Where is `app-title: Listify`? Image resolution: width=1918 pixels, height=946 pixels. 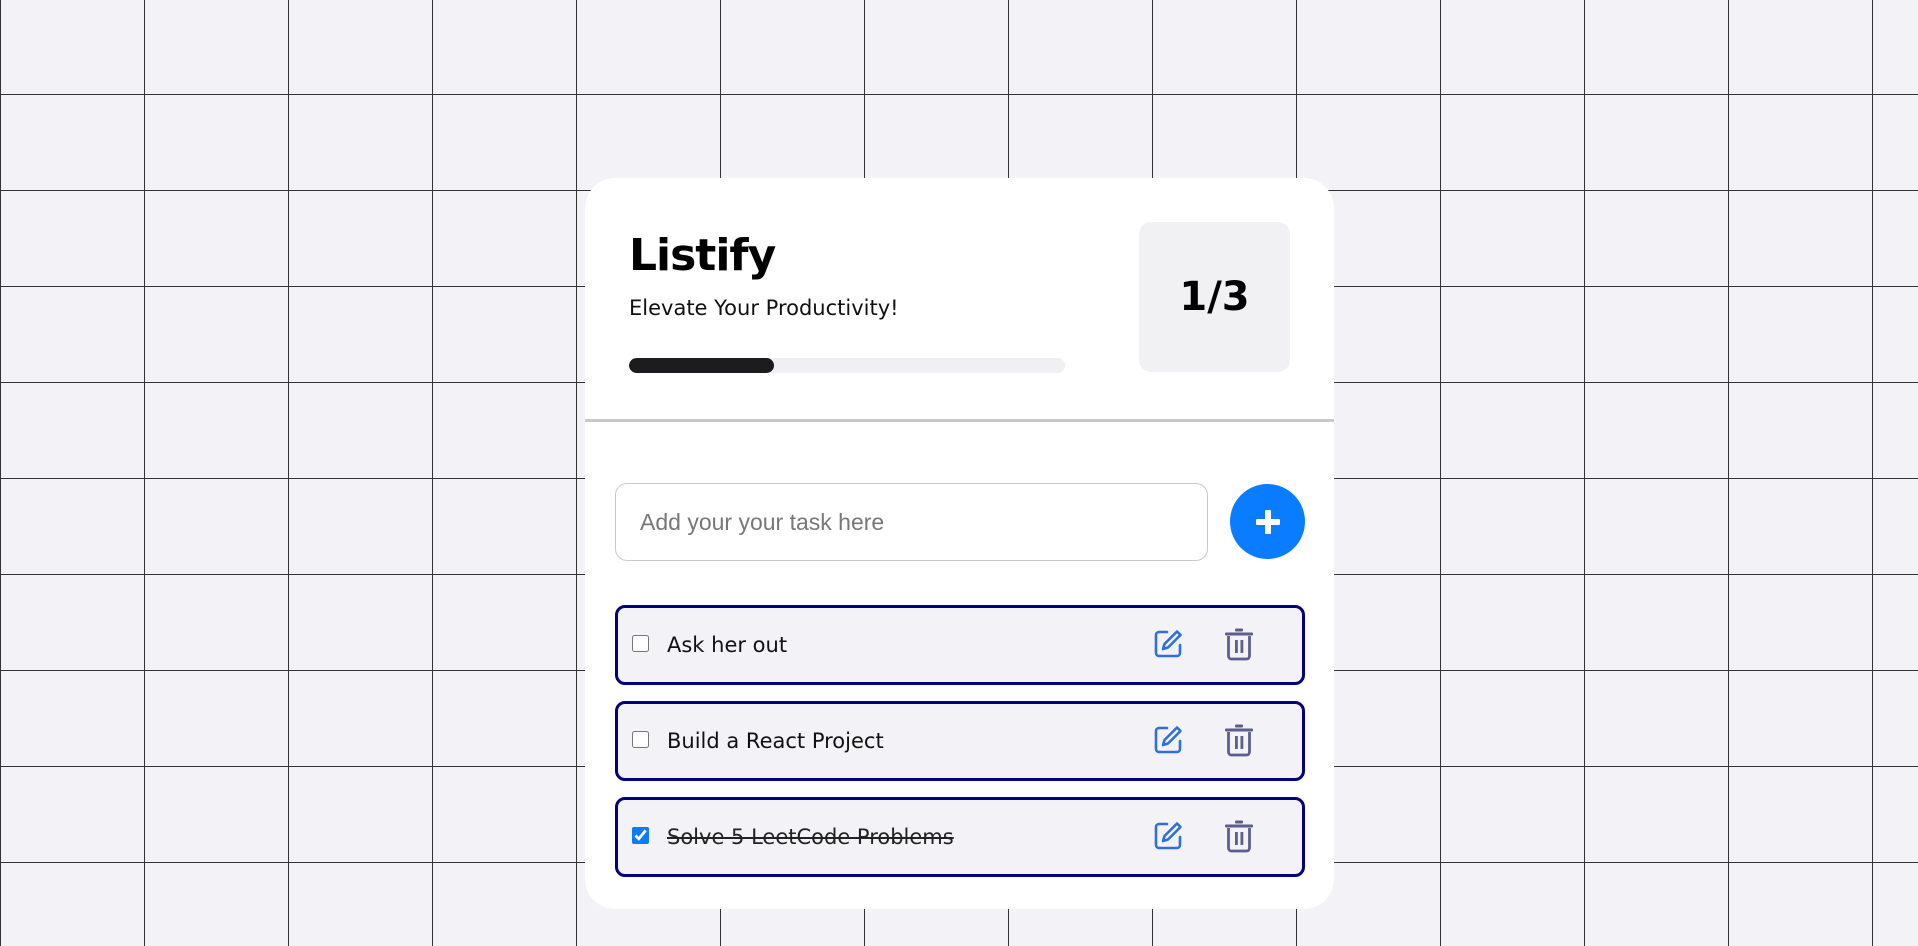
app-title: Listify is located at coordinates (702, 255).